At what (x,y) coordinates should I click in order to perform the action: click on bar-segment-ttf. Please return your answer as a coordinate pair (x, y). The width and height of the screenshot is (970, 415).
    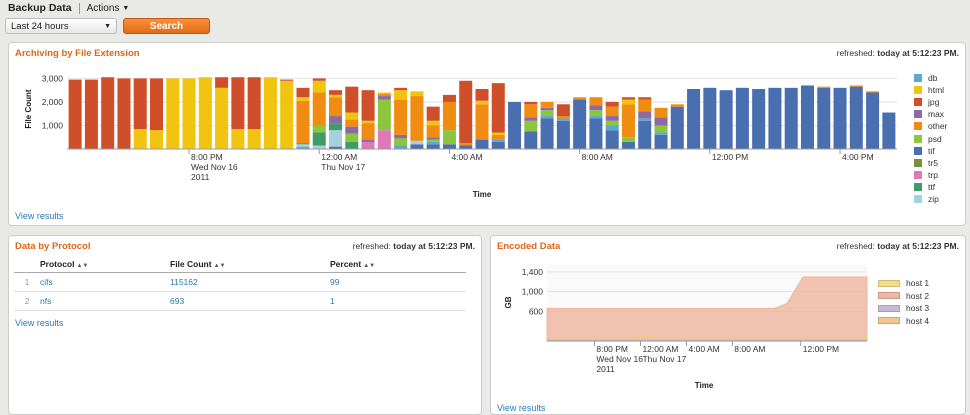
    Looking at the image, I should click on (336, 127).